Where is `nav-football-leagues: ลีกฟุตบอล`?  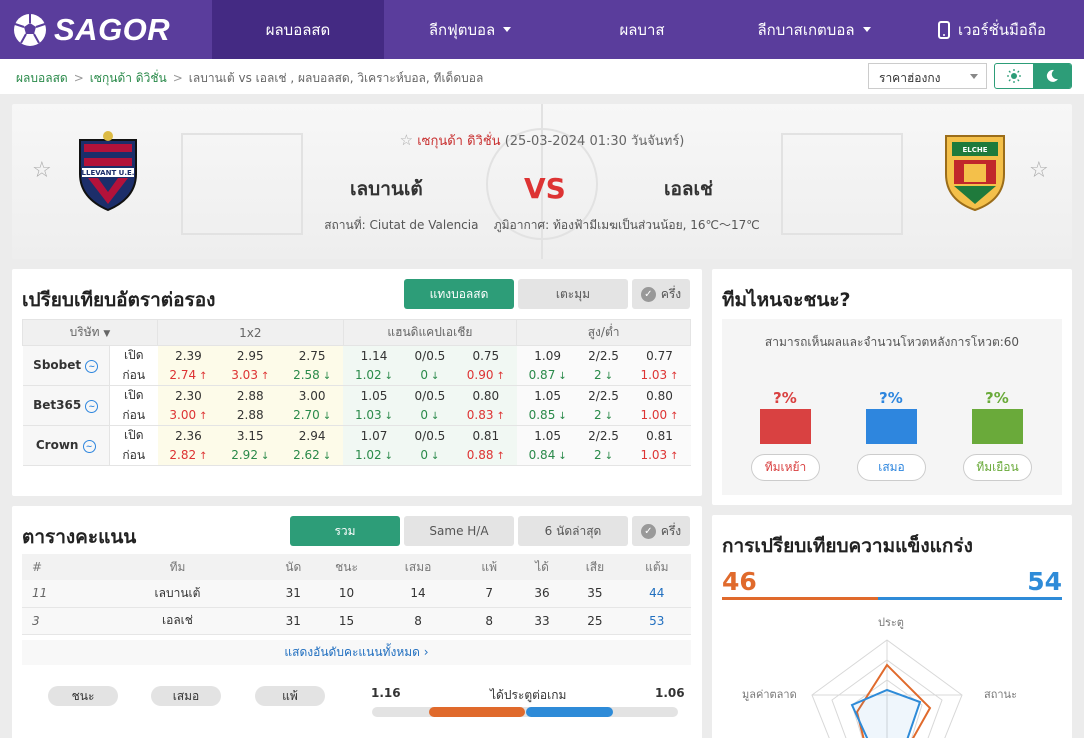
nav-football-leagues: ลีกฟุตบอล is located at coordinates (470, 29).